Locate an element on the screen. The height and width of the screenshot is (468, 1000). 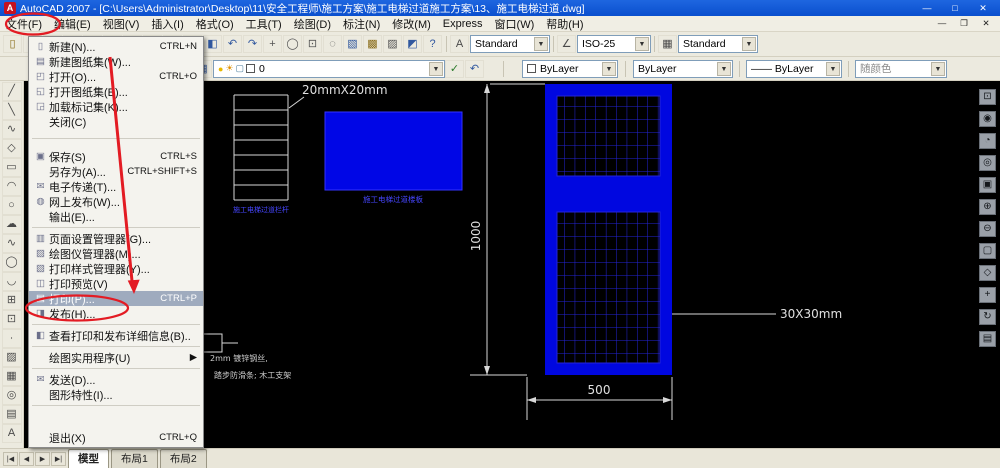
gradient-icon: ▦ is located at coordinates (11, 376).